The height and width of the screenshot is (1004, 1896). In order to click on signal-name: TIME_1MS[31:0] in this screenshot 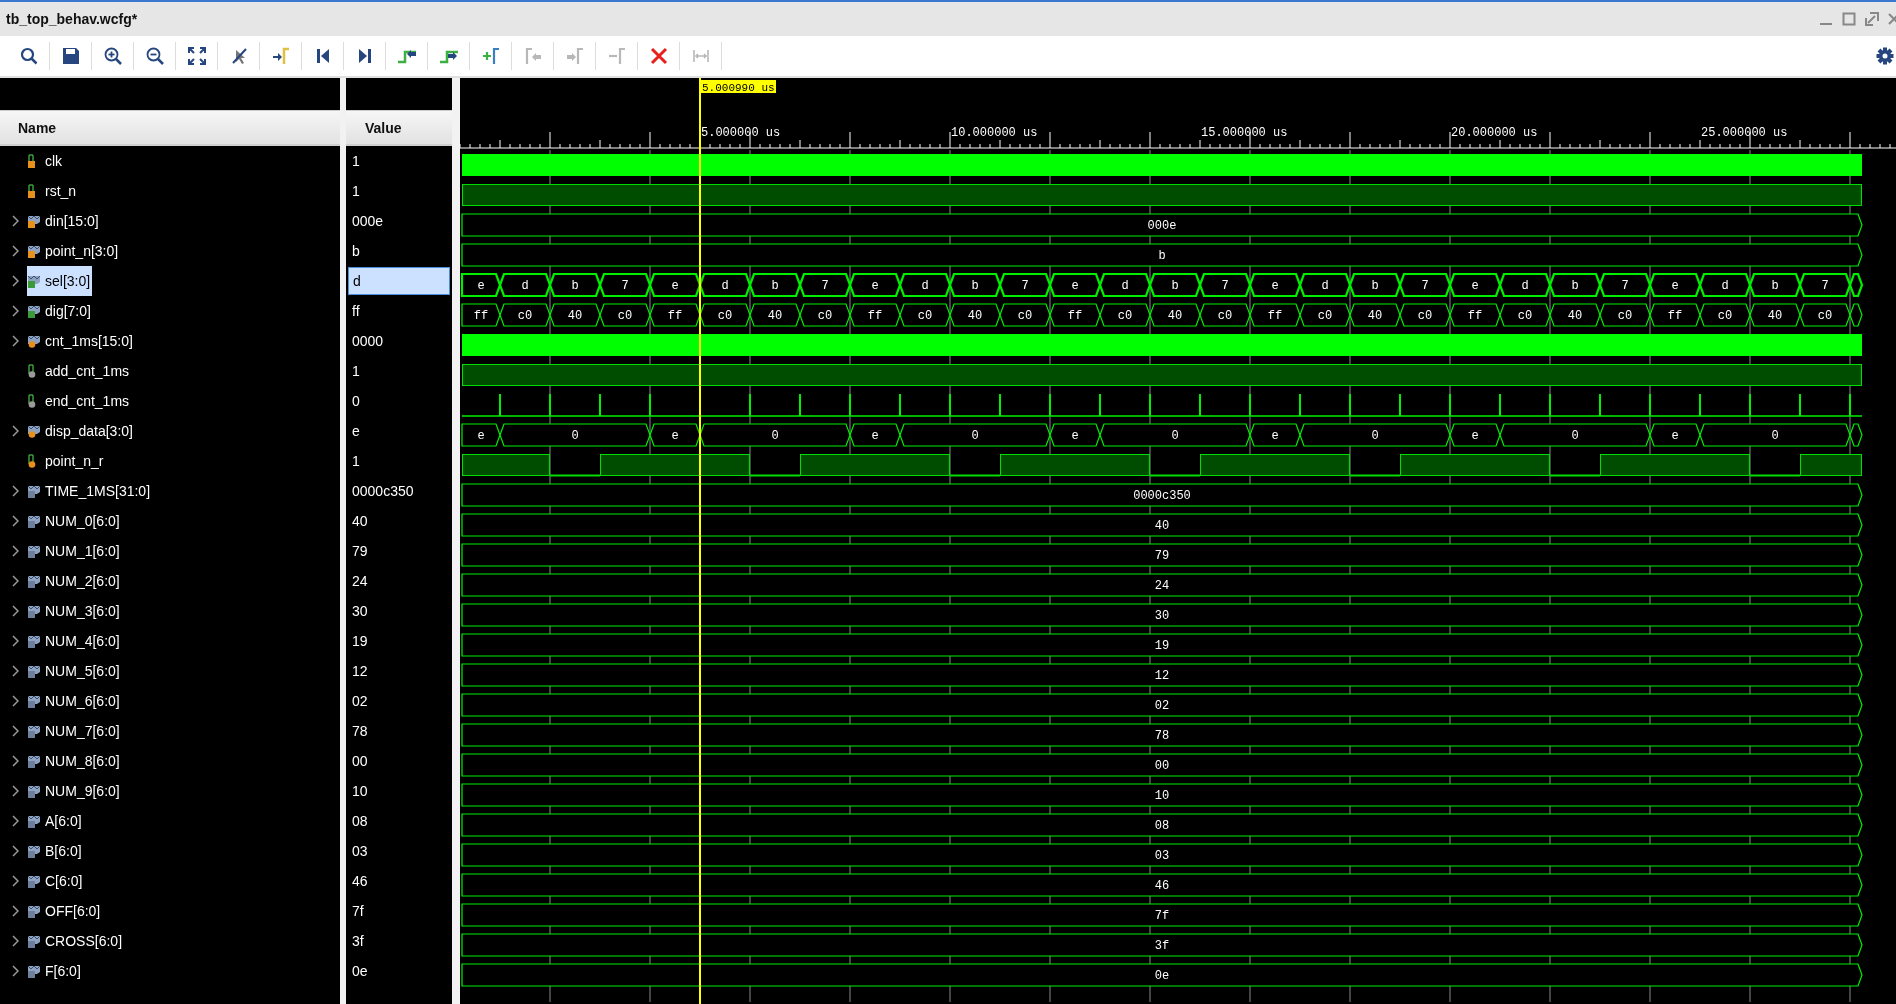, I will do `click(98, 491)`.